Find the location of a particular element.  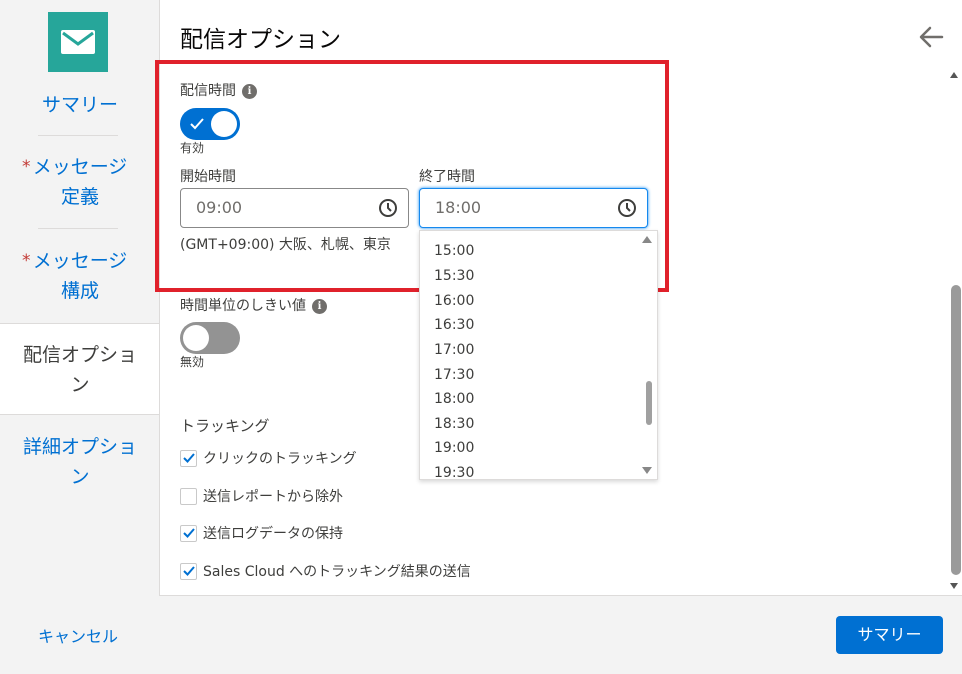

time-option: 15:00 is located at coordinates (454, 251).